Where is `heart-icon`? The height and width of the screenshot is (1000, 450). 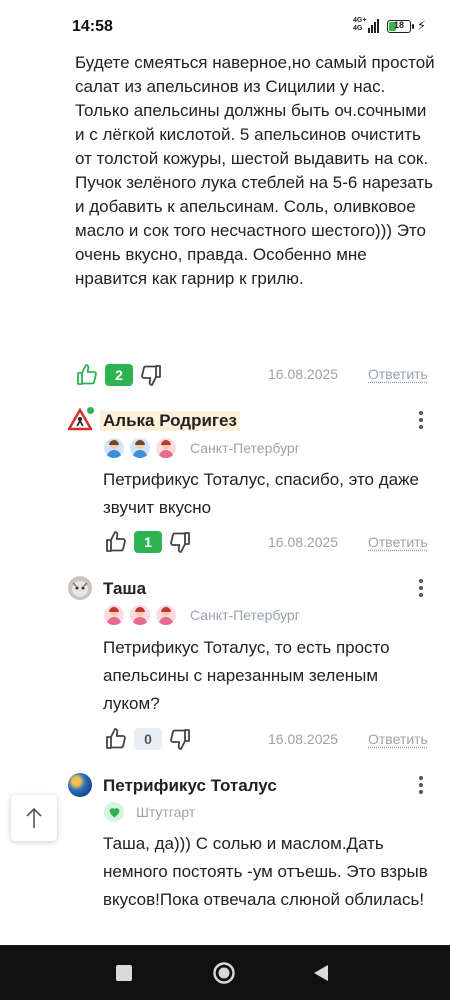
heart-icon is located at coordinates (114, 812).